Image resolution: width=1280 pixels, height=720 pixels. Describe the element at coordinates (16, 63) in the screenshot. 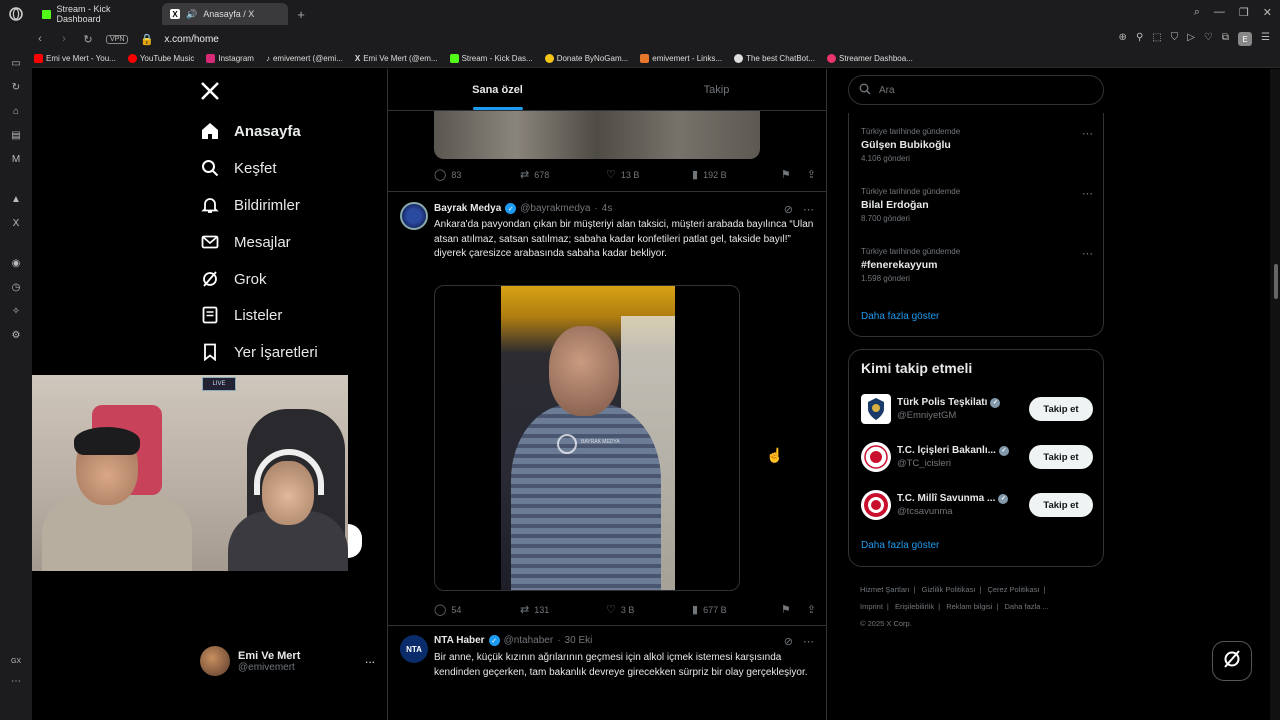

I see `workspaces-icon: ▭` at that location.